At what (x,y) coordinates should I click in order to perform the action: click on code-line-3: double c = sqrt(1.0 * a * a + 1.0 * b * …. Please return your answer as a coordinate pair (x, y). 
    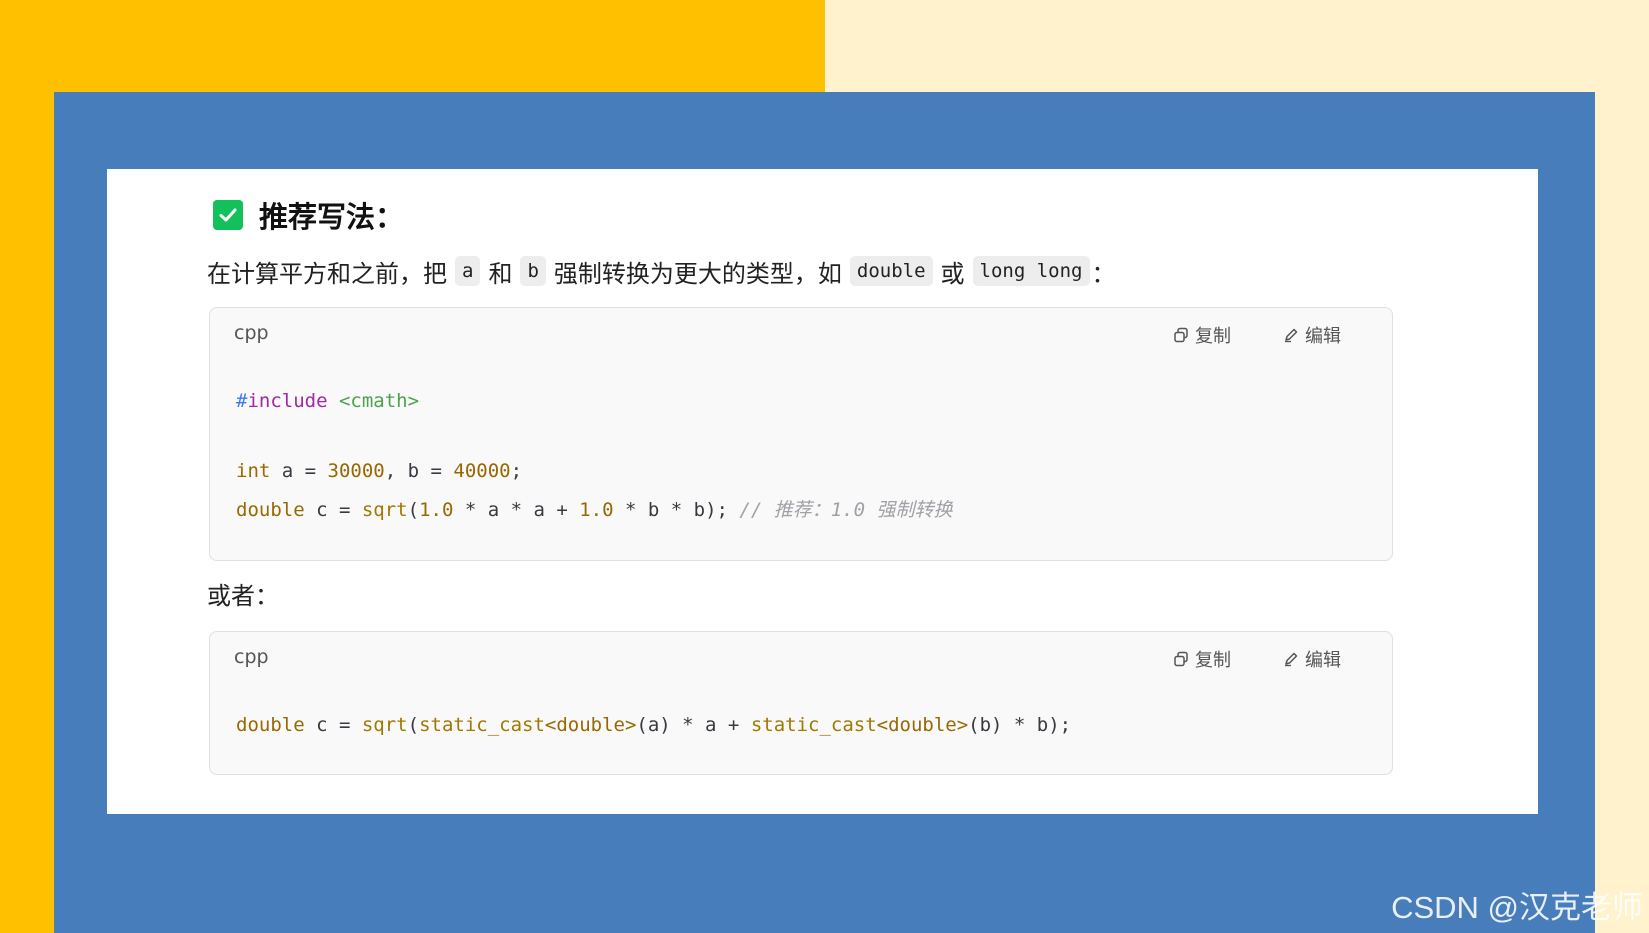
    Looking at the image, I should click on (594, 510).